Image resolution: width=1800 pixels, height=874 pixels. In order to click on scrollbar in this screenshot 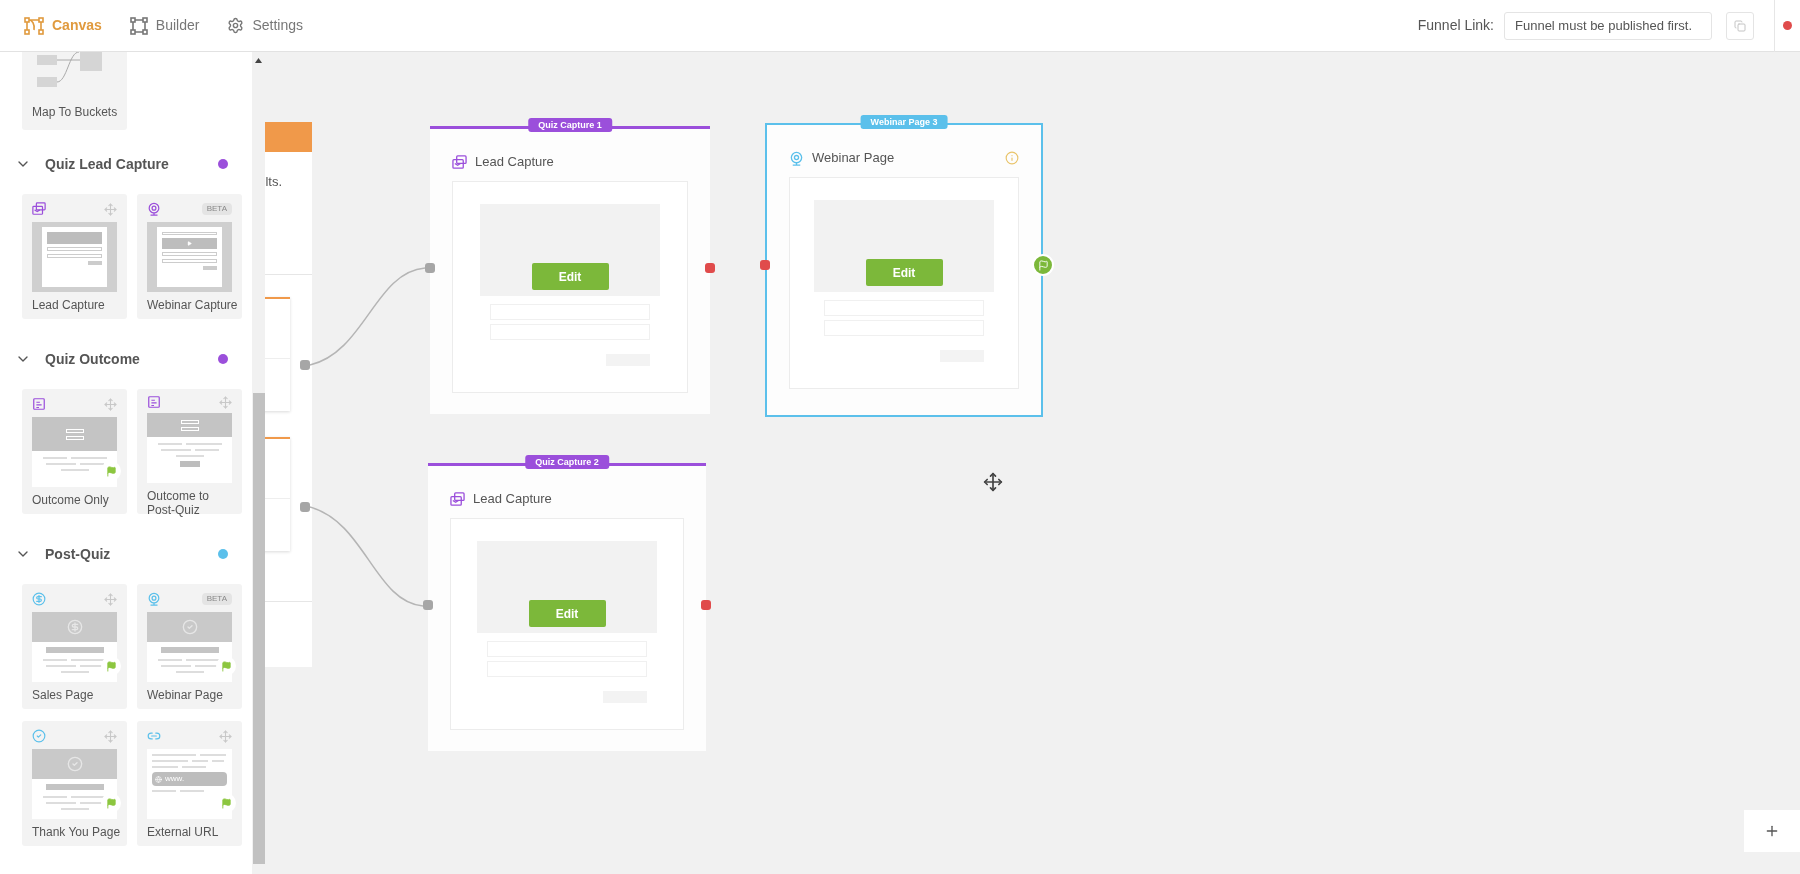, I will do `click(258, 463)`.